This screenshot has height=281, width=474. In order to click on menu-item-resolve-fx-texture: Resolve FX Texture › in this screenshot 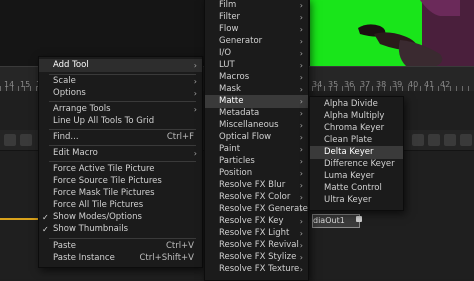, I will do `click(256, 269)`.